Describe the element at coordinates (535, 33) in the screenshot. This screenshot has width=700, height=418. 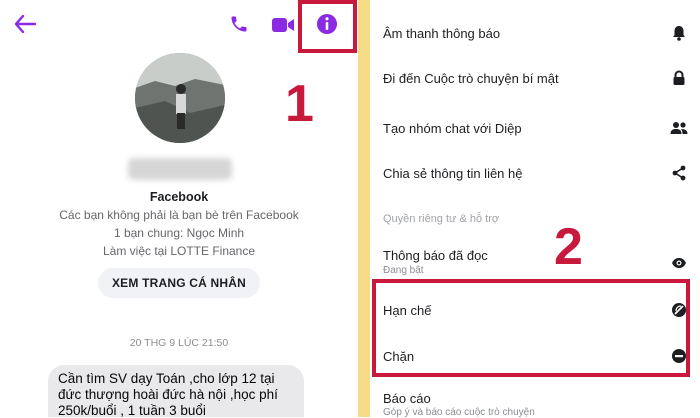
I see `row-notification-sound: Âm thanh thông báo` at that location.